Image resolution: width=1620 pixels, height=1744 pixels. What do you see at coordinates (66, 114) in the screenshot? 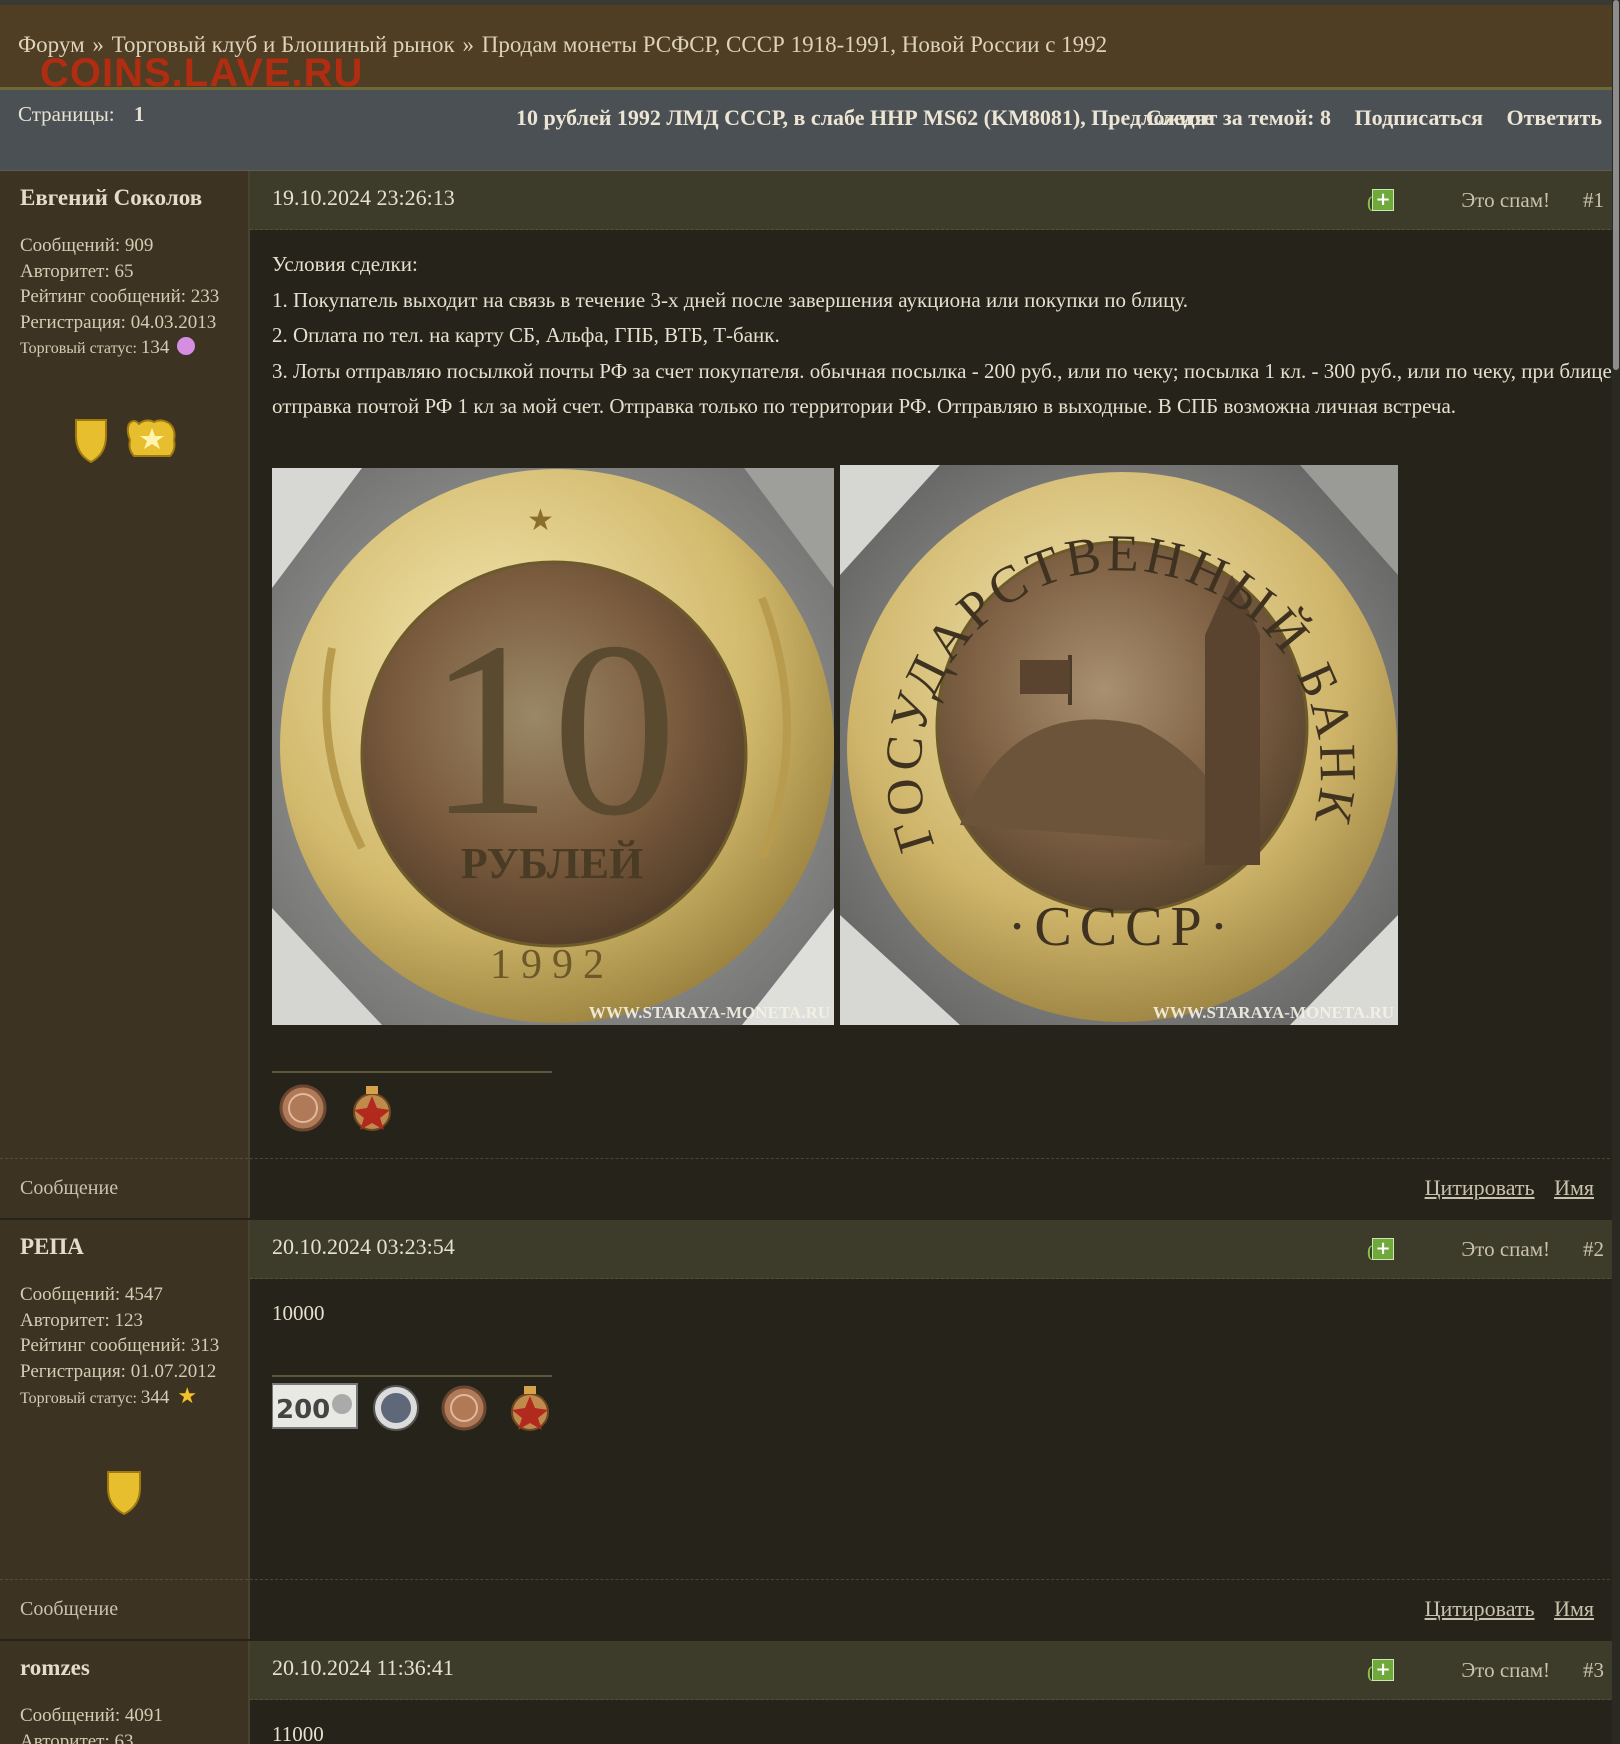
I see `pagination-label: Страницы:` at bounding box center [66, 114].